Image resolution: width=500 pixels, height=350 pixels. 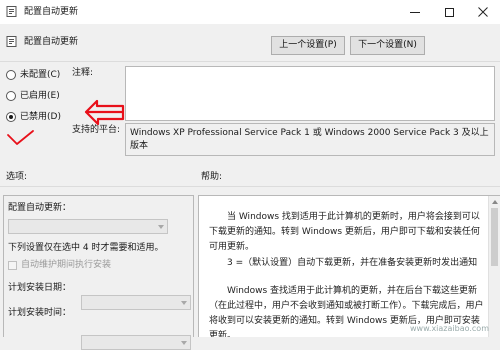 I want to click on auto-maintenance-checkbox-row: 自动维护期间执行安装, so click(x=59, y=265).